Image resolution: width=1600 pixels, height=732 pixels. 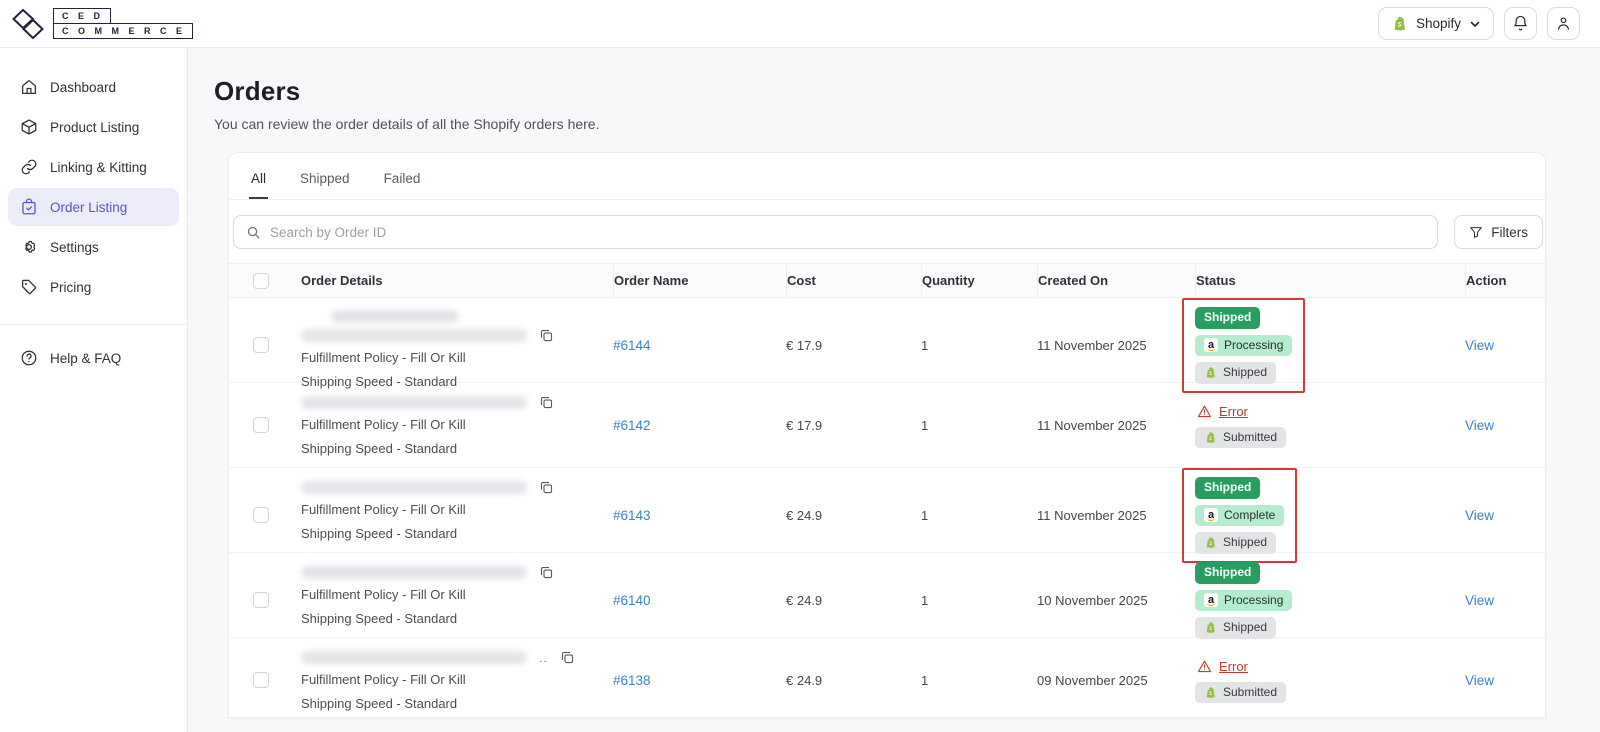 I want to click on question-icon, so click(x=29, y=358).